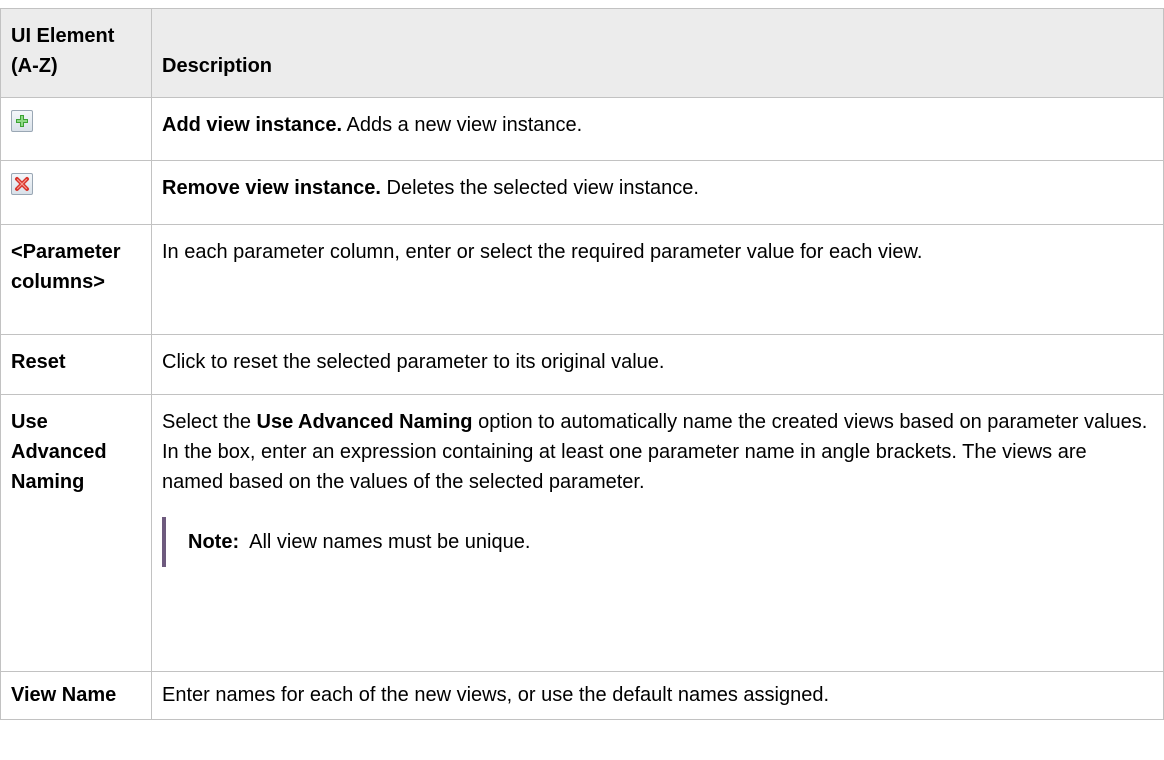 This screenshot has height=760, width=1164. Describe the element at coordinates (38, 362) in the screenshot. I see `element-name: Reset` at that location.